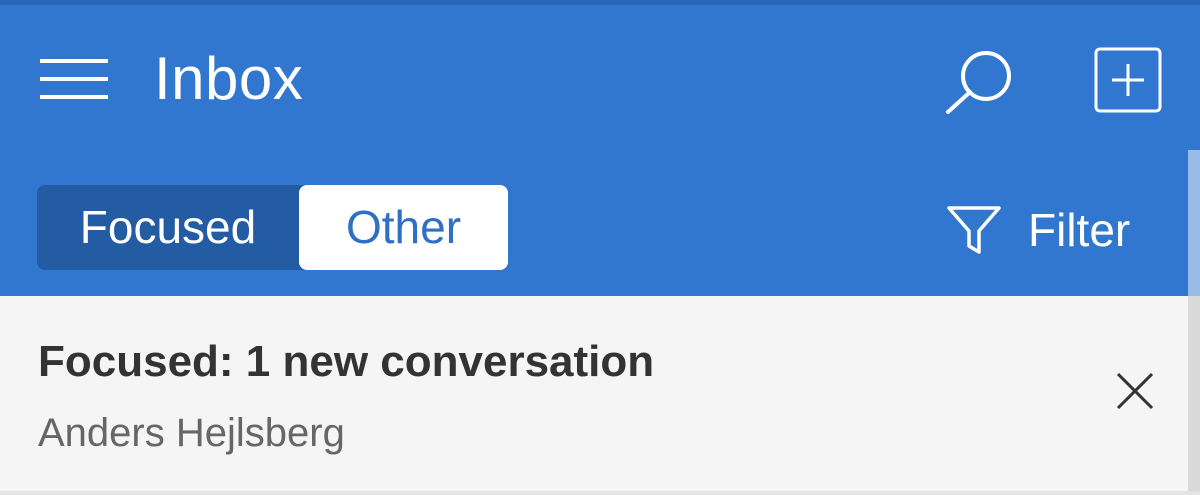 The image size is (1200, 495). I want to click on notification-sender: Anders Hejlsberg, so click(191, 433).